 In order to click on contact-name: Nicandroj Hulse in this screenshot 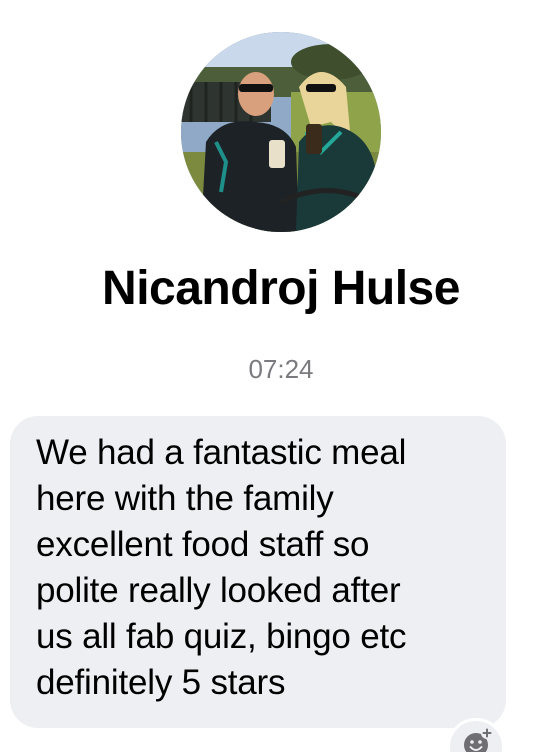, I will do `click(281, 288)`.